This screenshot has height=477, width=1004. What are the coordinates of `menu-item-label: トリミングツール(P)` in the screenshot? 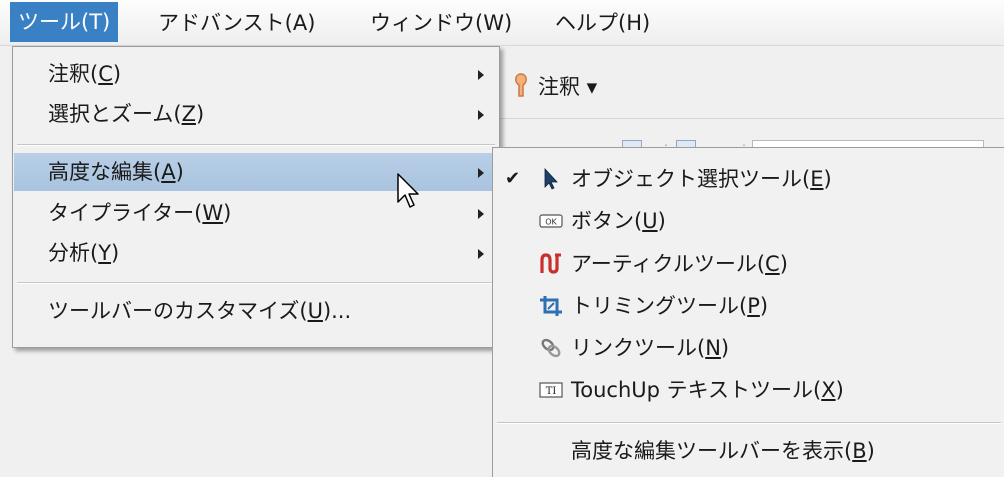 It's located at (670, 306).